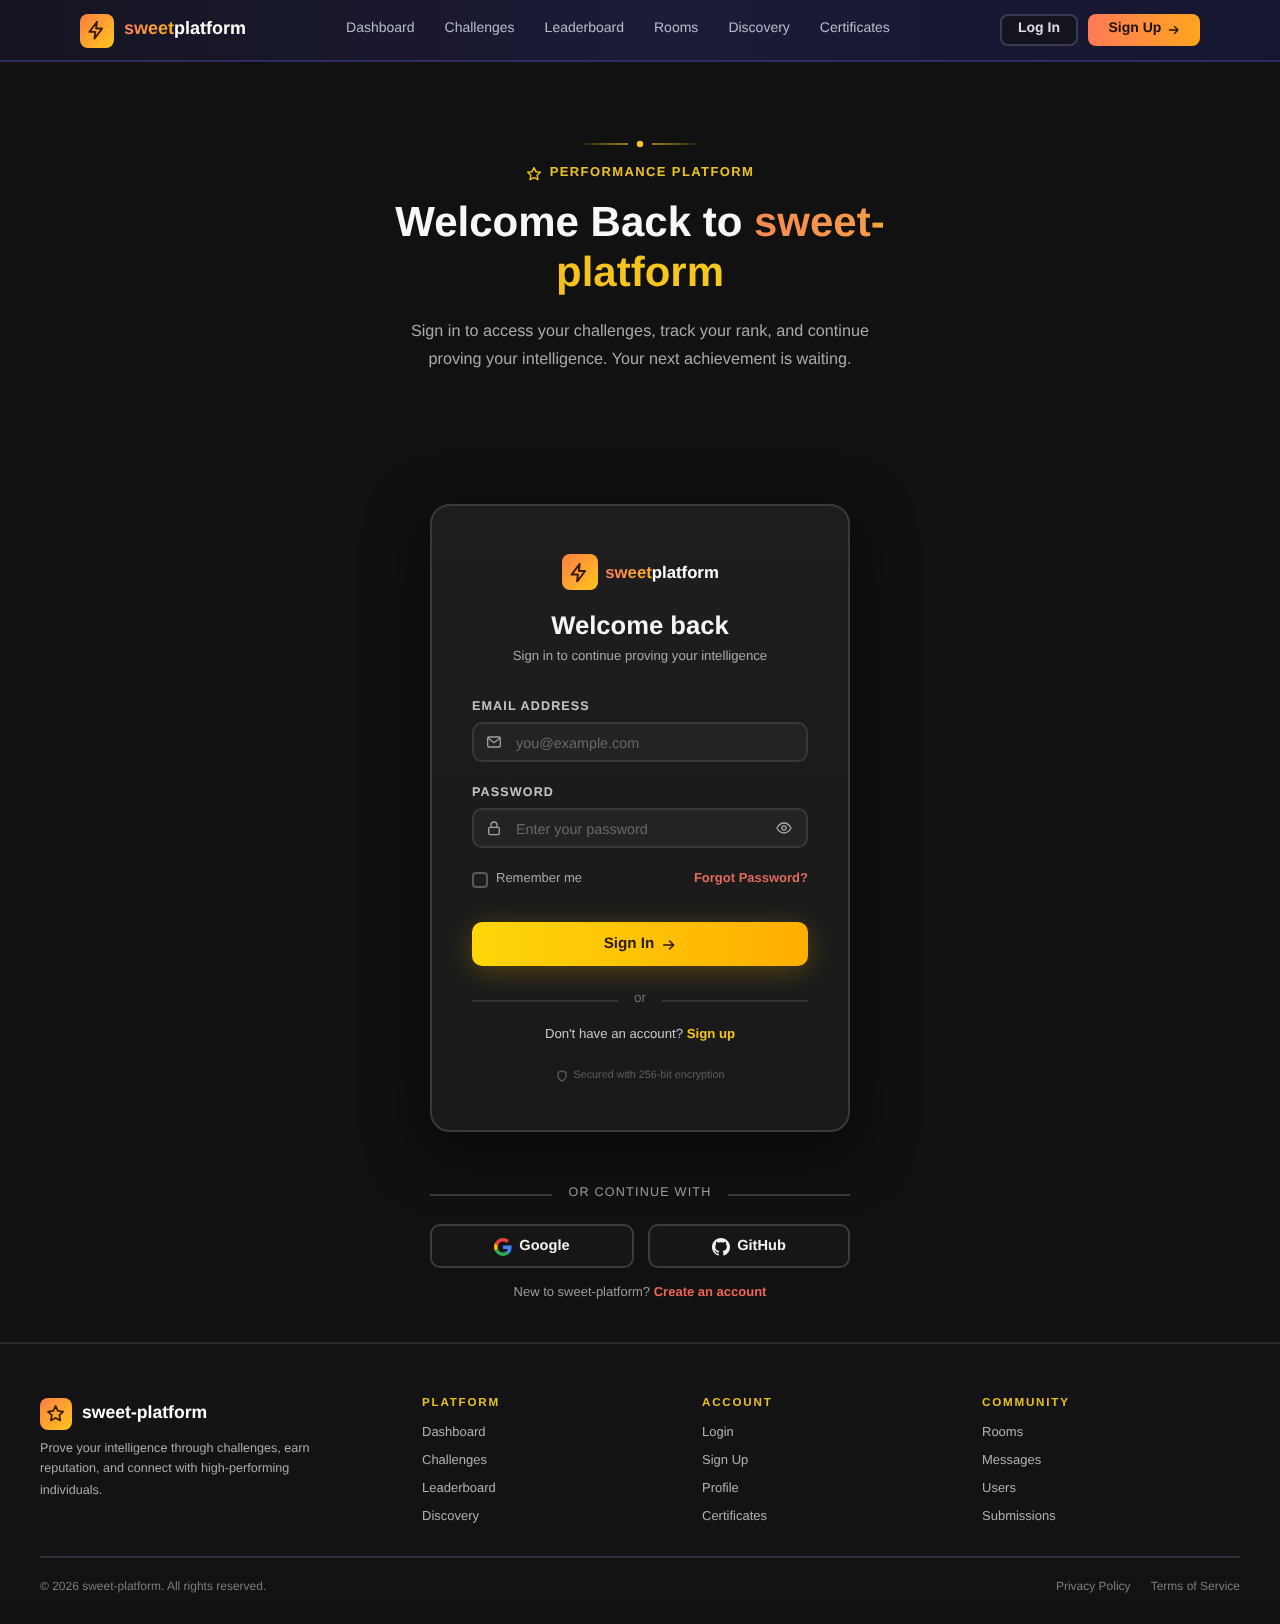 This screenshot has height=1624, width=1280. I want to click on remember-checkbox, so click(480, 880).